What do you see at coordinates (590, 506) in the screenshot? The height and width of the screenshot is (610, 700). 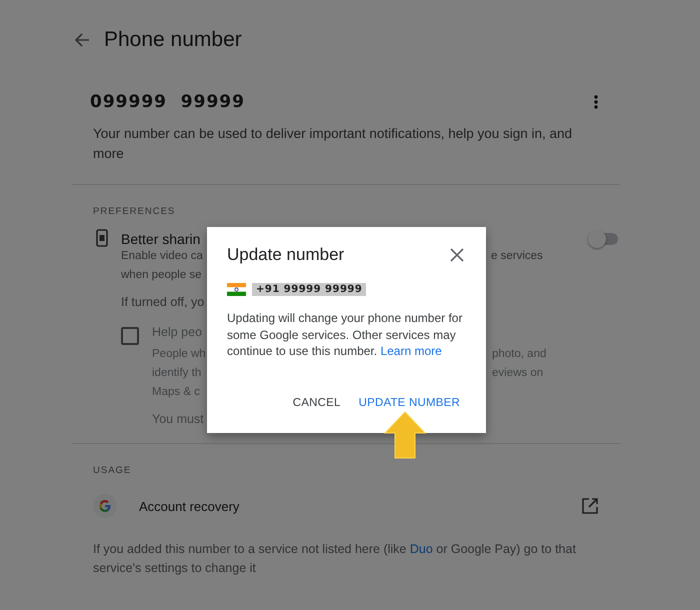 I see `external-link-icon` at bounding box center [590, 506].